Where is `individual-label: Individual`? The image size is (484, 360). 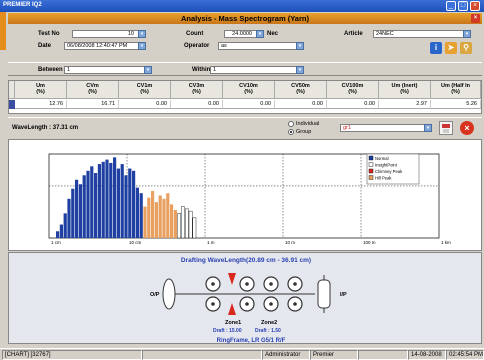
individual-label: Individual is located at coordinates (308, 124).